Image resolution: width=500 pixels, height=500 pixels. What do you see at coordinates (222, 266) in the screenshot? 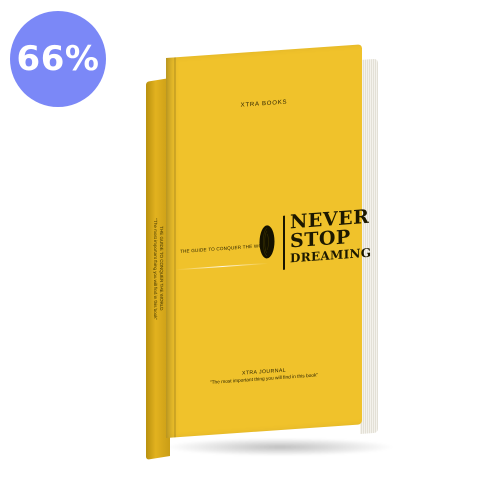
I see `tagline-underline` at bounding box center [222, 266].